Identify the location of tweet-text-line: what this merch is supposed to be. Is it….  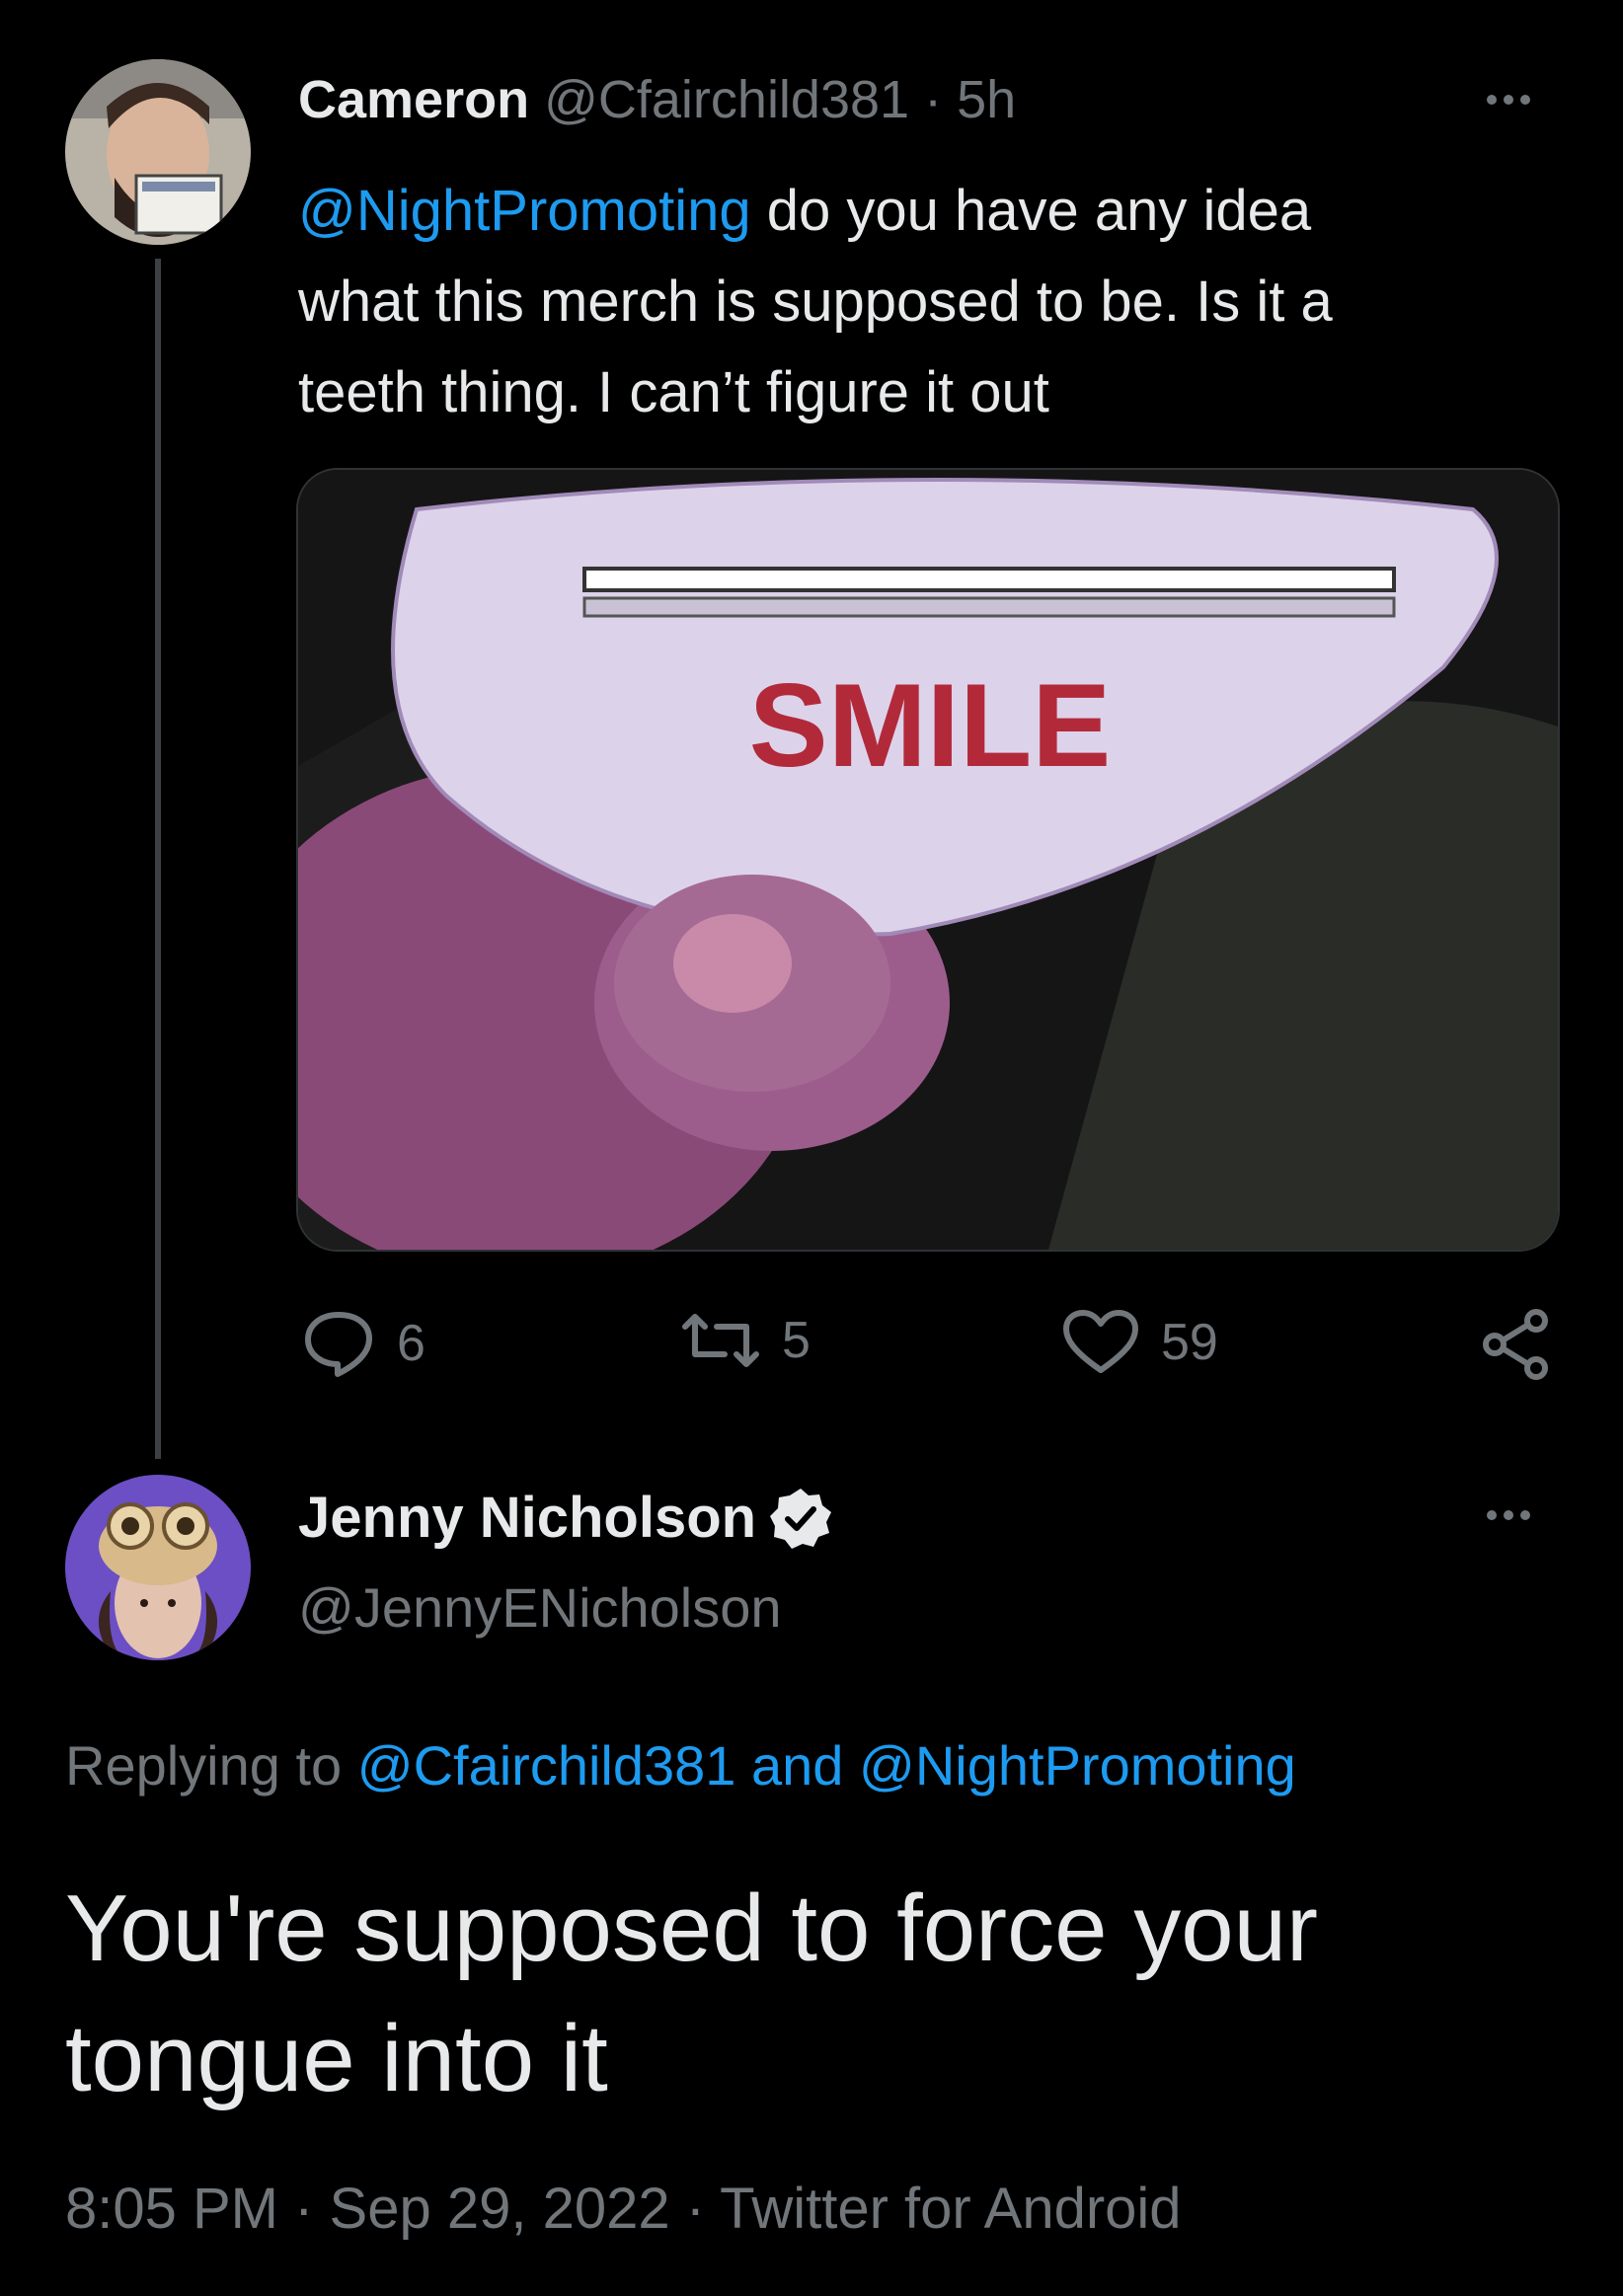
(815, 301).